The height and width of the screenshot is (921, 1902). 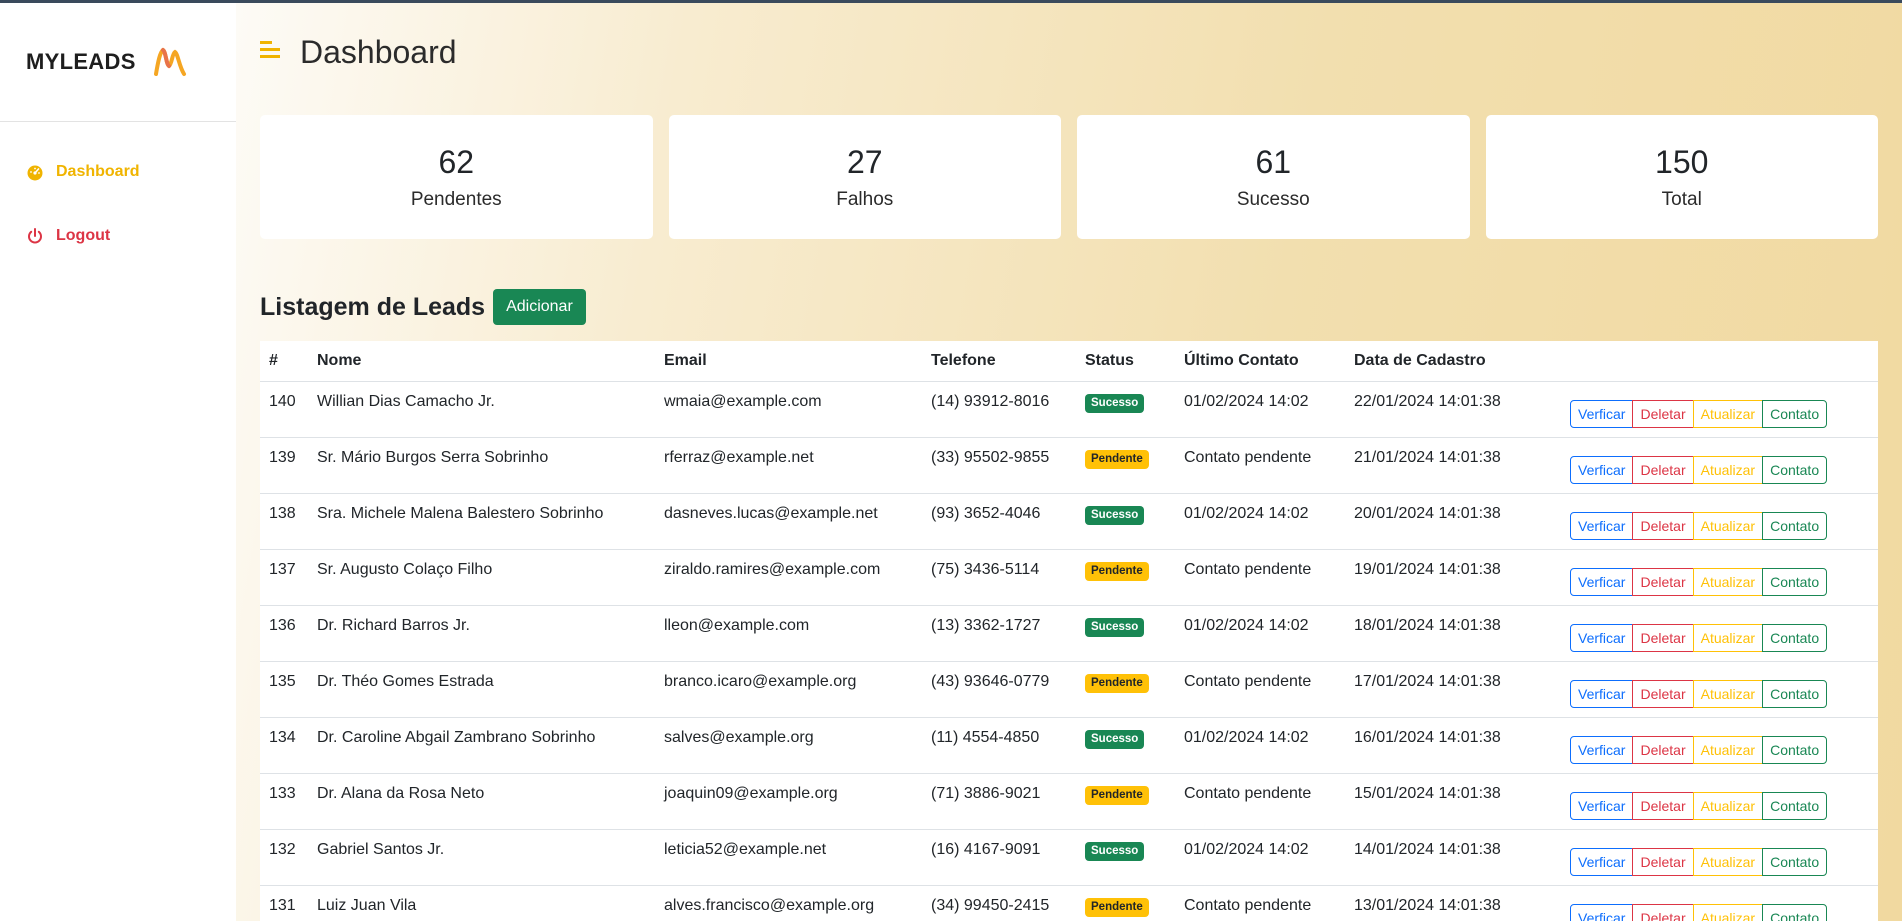 What do you see at coordinates (865, 199) in the screenshot?
I see `stat-label: Falhos` at bounding box center [865, 199].